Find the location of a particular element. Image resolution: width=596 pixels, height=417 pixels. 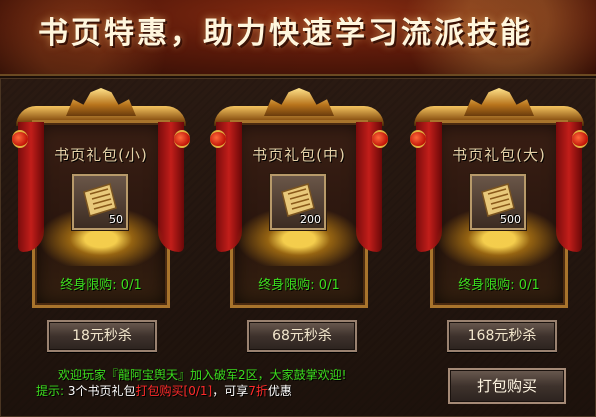

tip-part3: 优惠 is located at coordinates (279, 391).